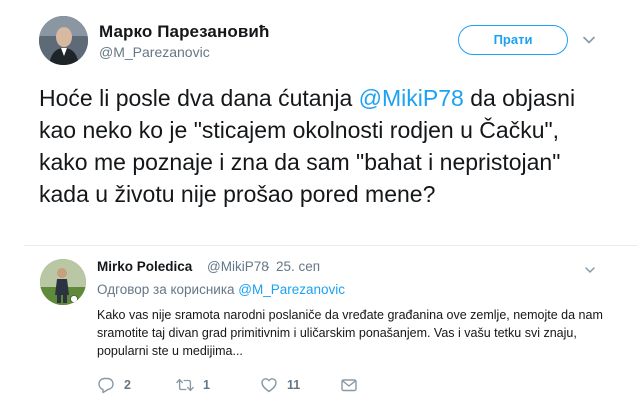  Describe the element at coordinates (144, 266) in the screenshot. I see `reply-author-name: Mirko Poledica` at that location.